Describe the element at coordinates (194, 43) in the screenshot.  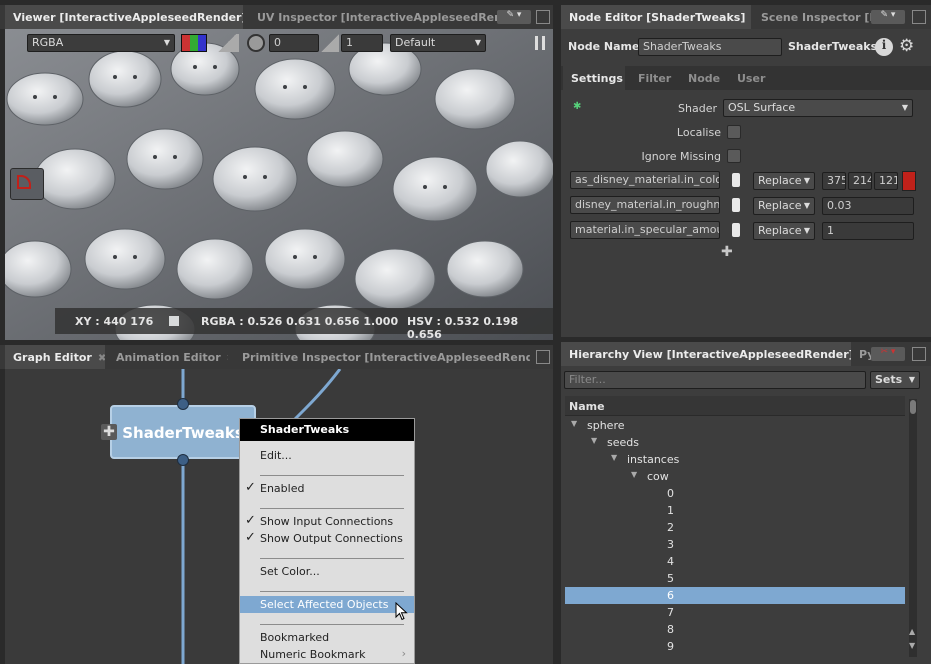
I see `false-color-icon` at that location.